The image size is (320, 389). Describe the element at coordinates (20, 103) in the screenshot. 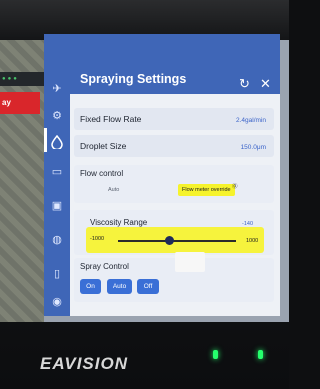

I see `map-alert-tag: ay` at that location.